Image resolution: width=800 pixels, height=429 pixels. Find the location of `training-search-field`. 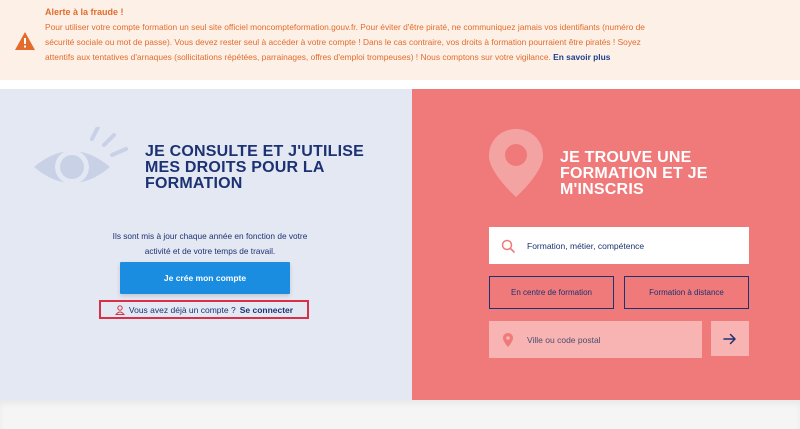

training-search-field is located at coordinates (619, 245).